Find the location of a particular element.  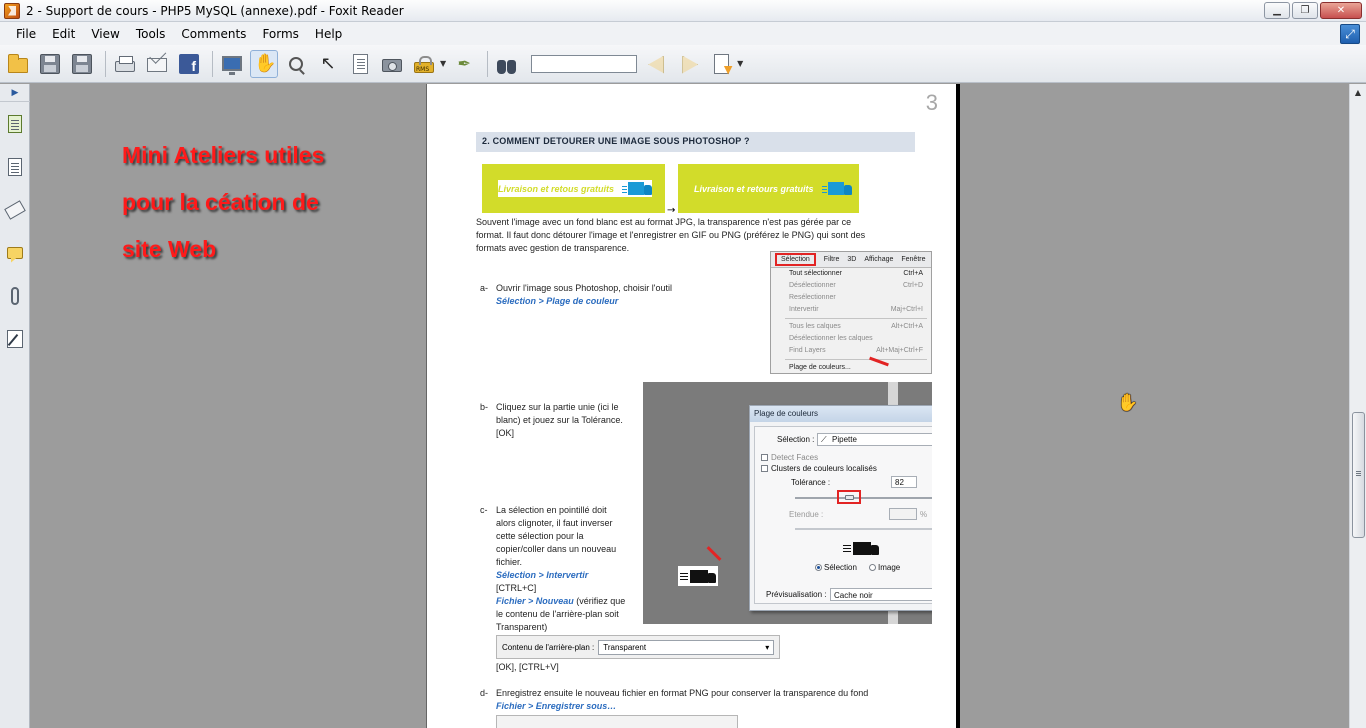

open-button is located at coordinates (18, 64).